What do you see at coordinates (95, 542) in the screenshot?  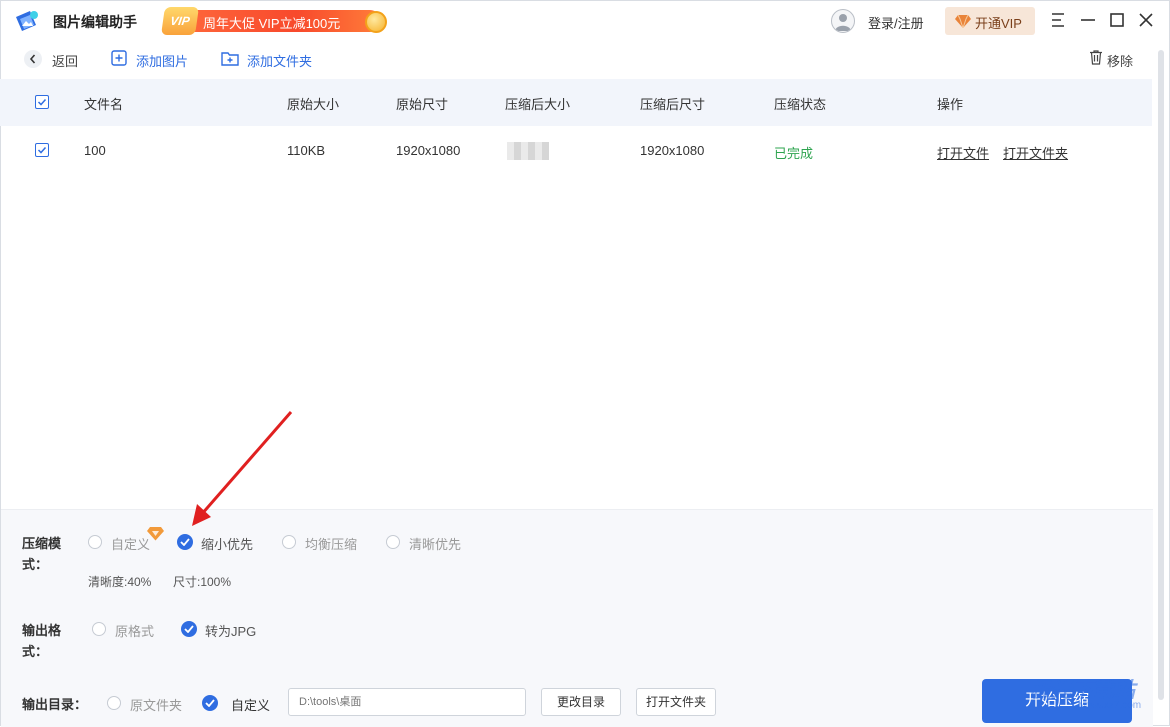 I see `mode-custom-radio` at bounding box center [95, 542].